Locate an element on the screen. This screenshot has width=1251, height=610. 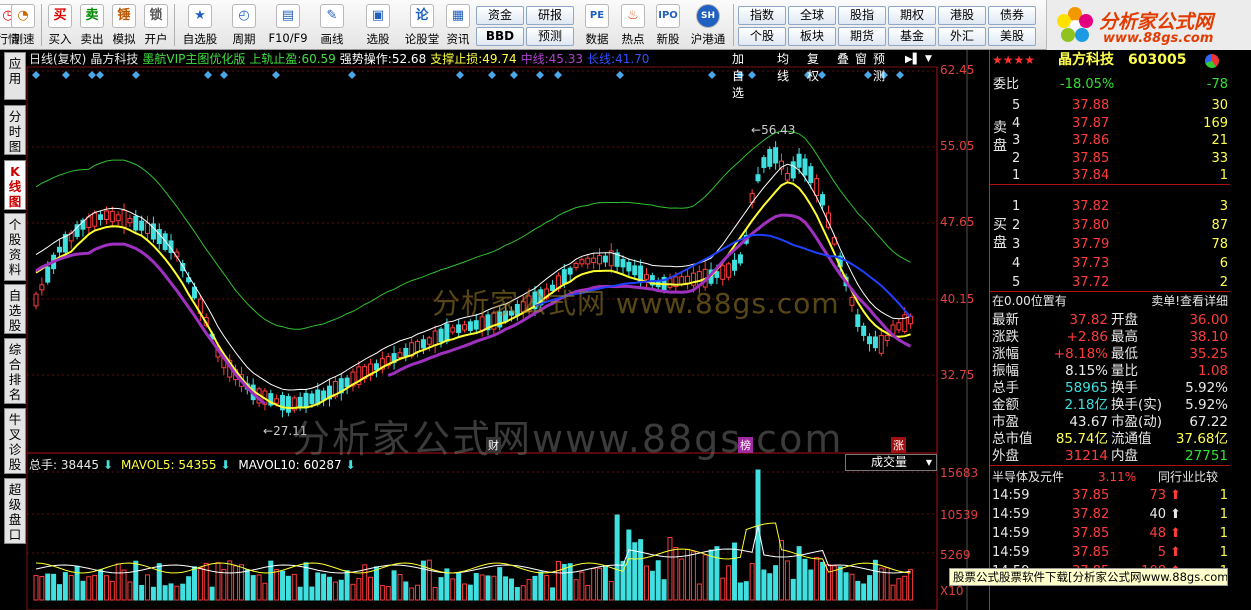
tick-row: 14:59 37.85 5 ⬆ 1 is located at coordinates (1110, 552).